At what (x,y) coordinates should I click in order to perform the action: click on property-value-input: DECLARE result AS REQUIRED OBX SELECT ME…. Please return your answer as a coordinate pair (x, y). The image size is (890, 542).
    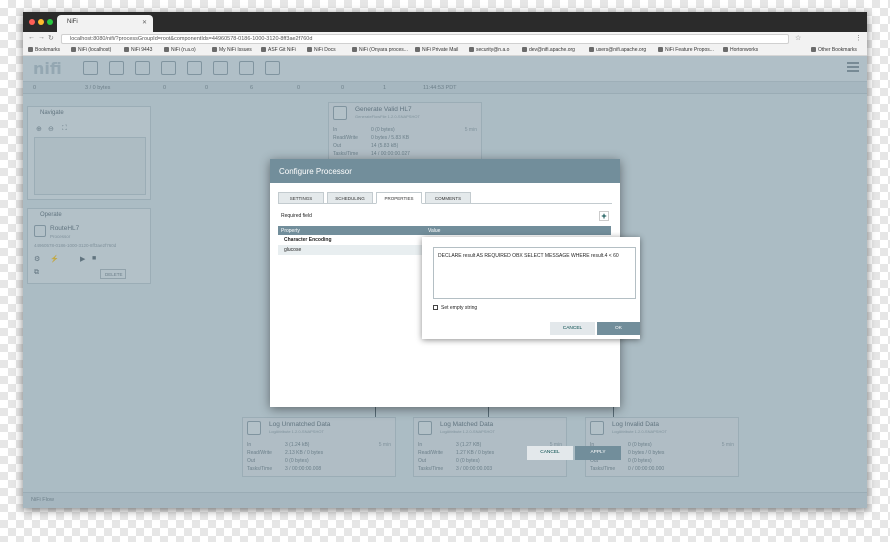
    Looking at the image, I should click on (534, 273).